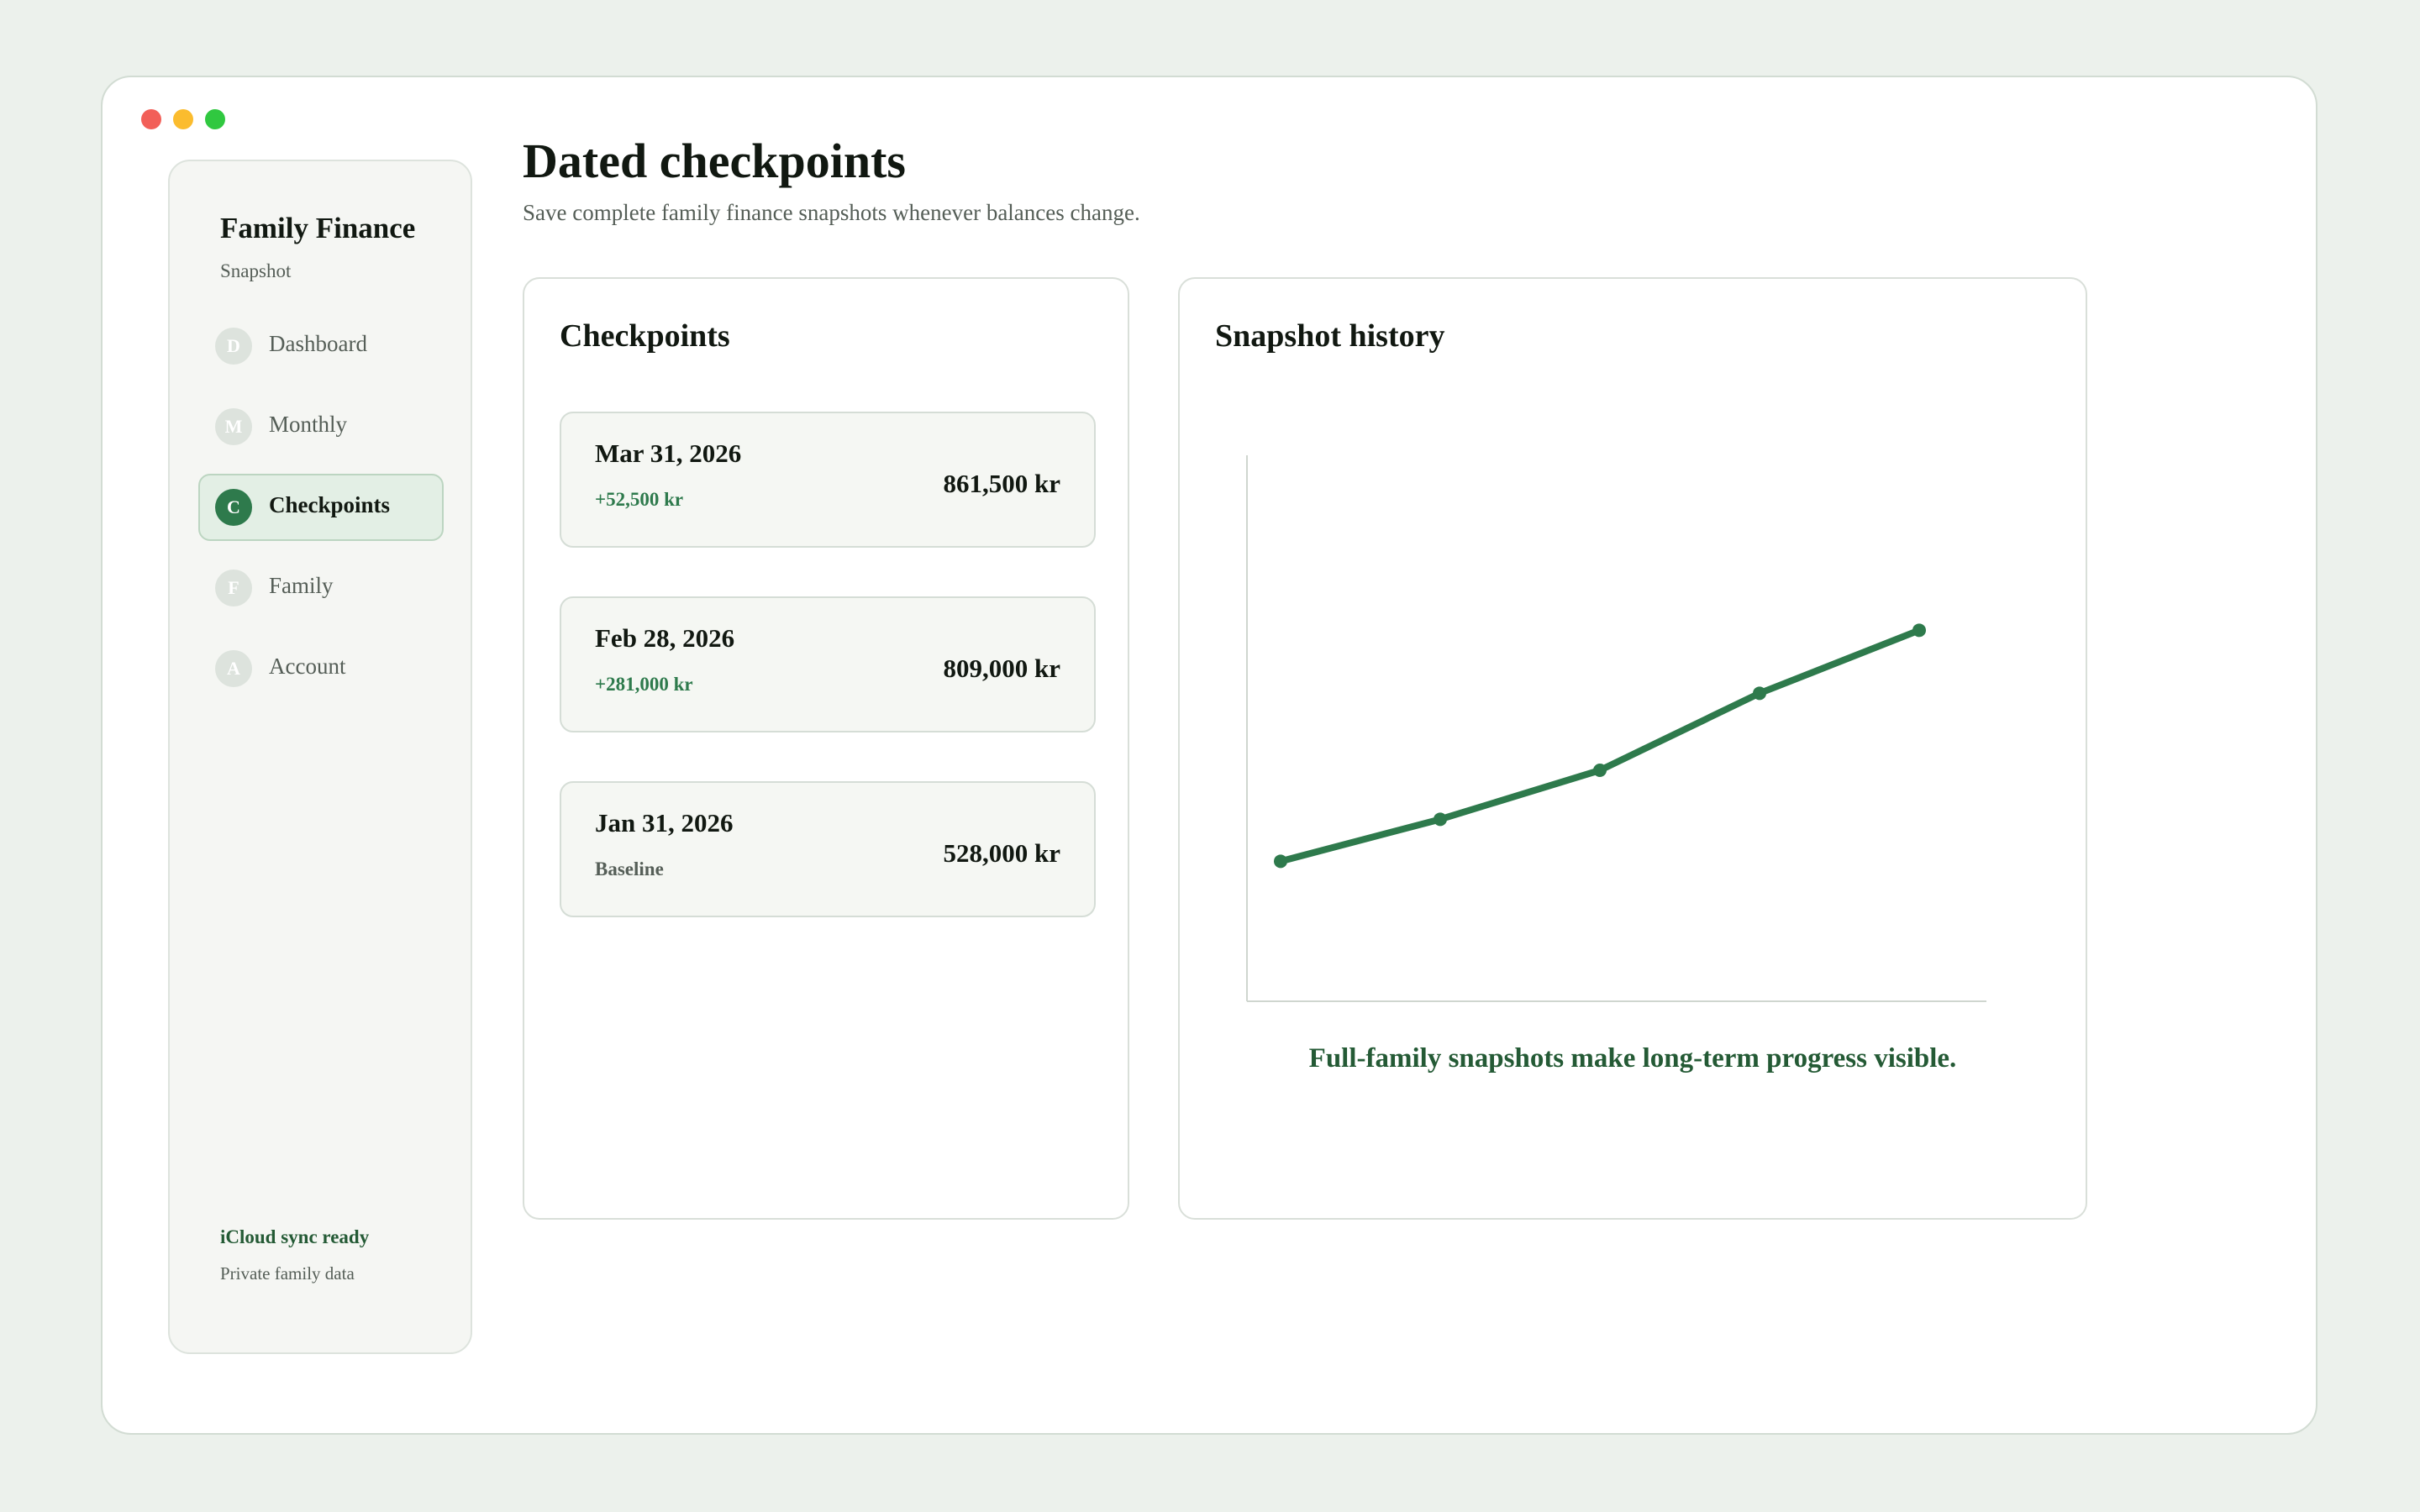  Describe the element at coordinates (828, 480) in the screenshot. I see `checkpoint-card: Mar 31, 2026 +52,500 kr 861,500 kr` at that location.